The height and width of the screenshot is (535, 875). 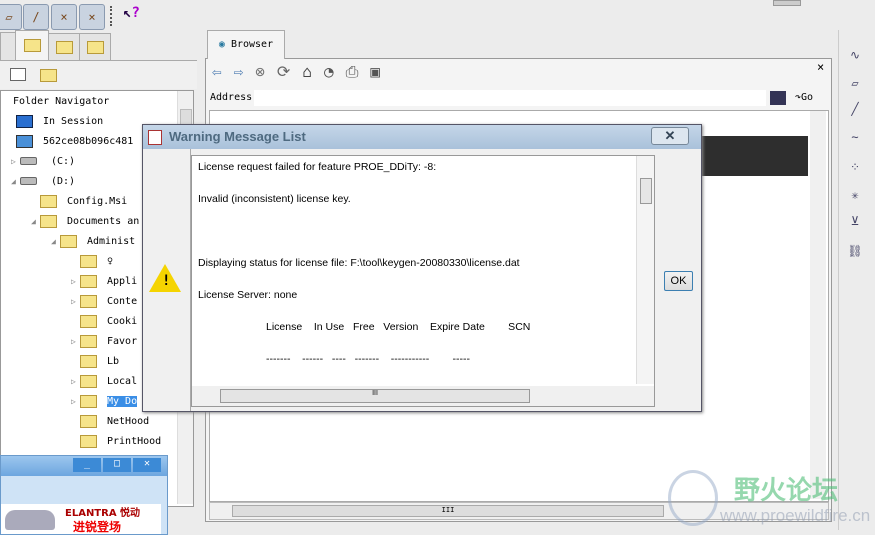 What do you see at coordinates (87, 465) in the screenshot?
I see `minimize-button: _` at bounding box center [87, 465].